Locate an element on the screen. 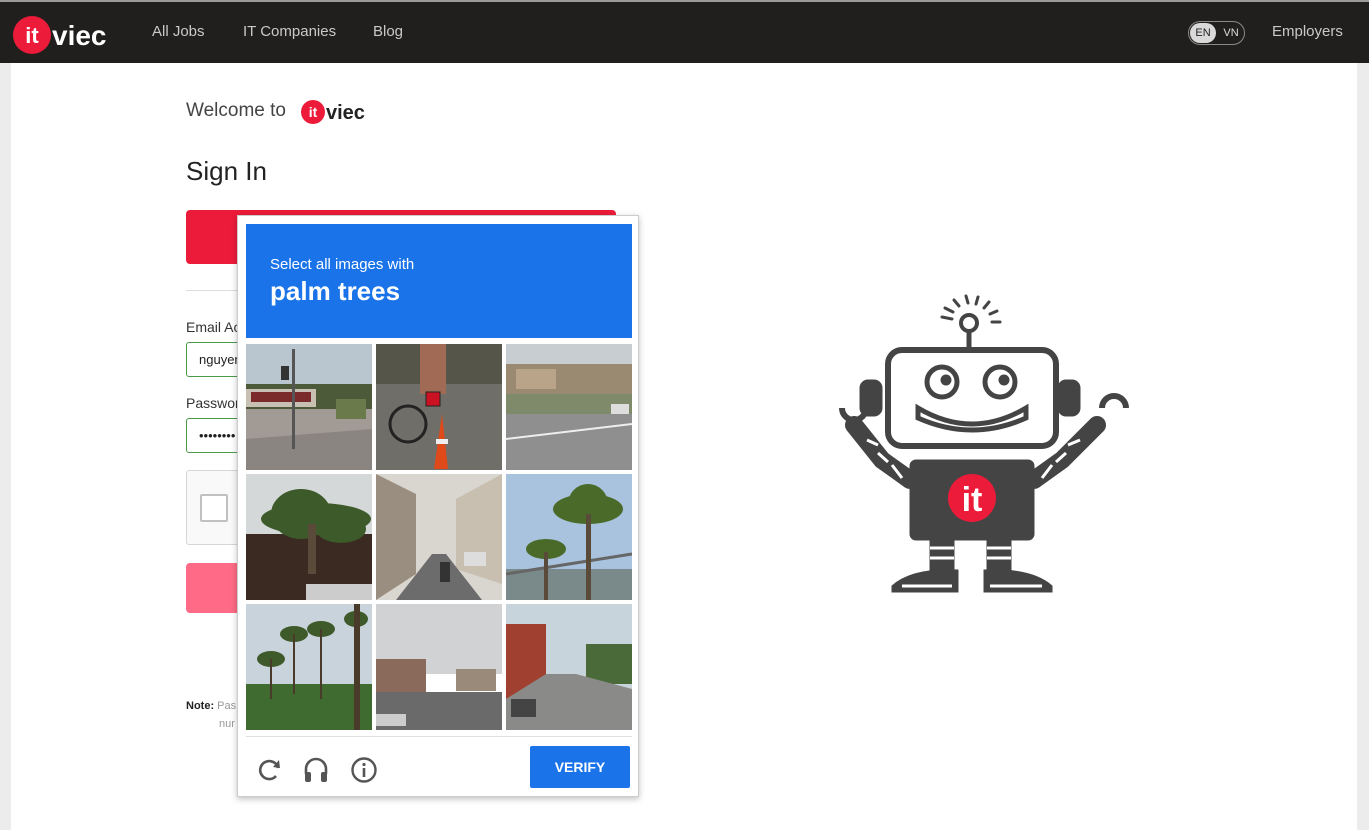  language-toggle: EN VN is located at coordinates (1216, 33).